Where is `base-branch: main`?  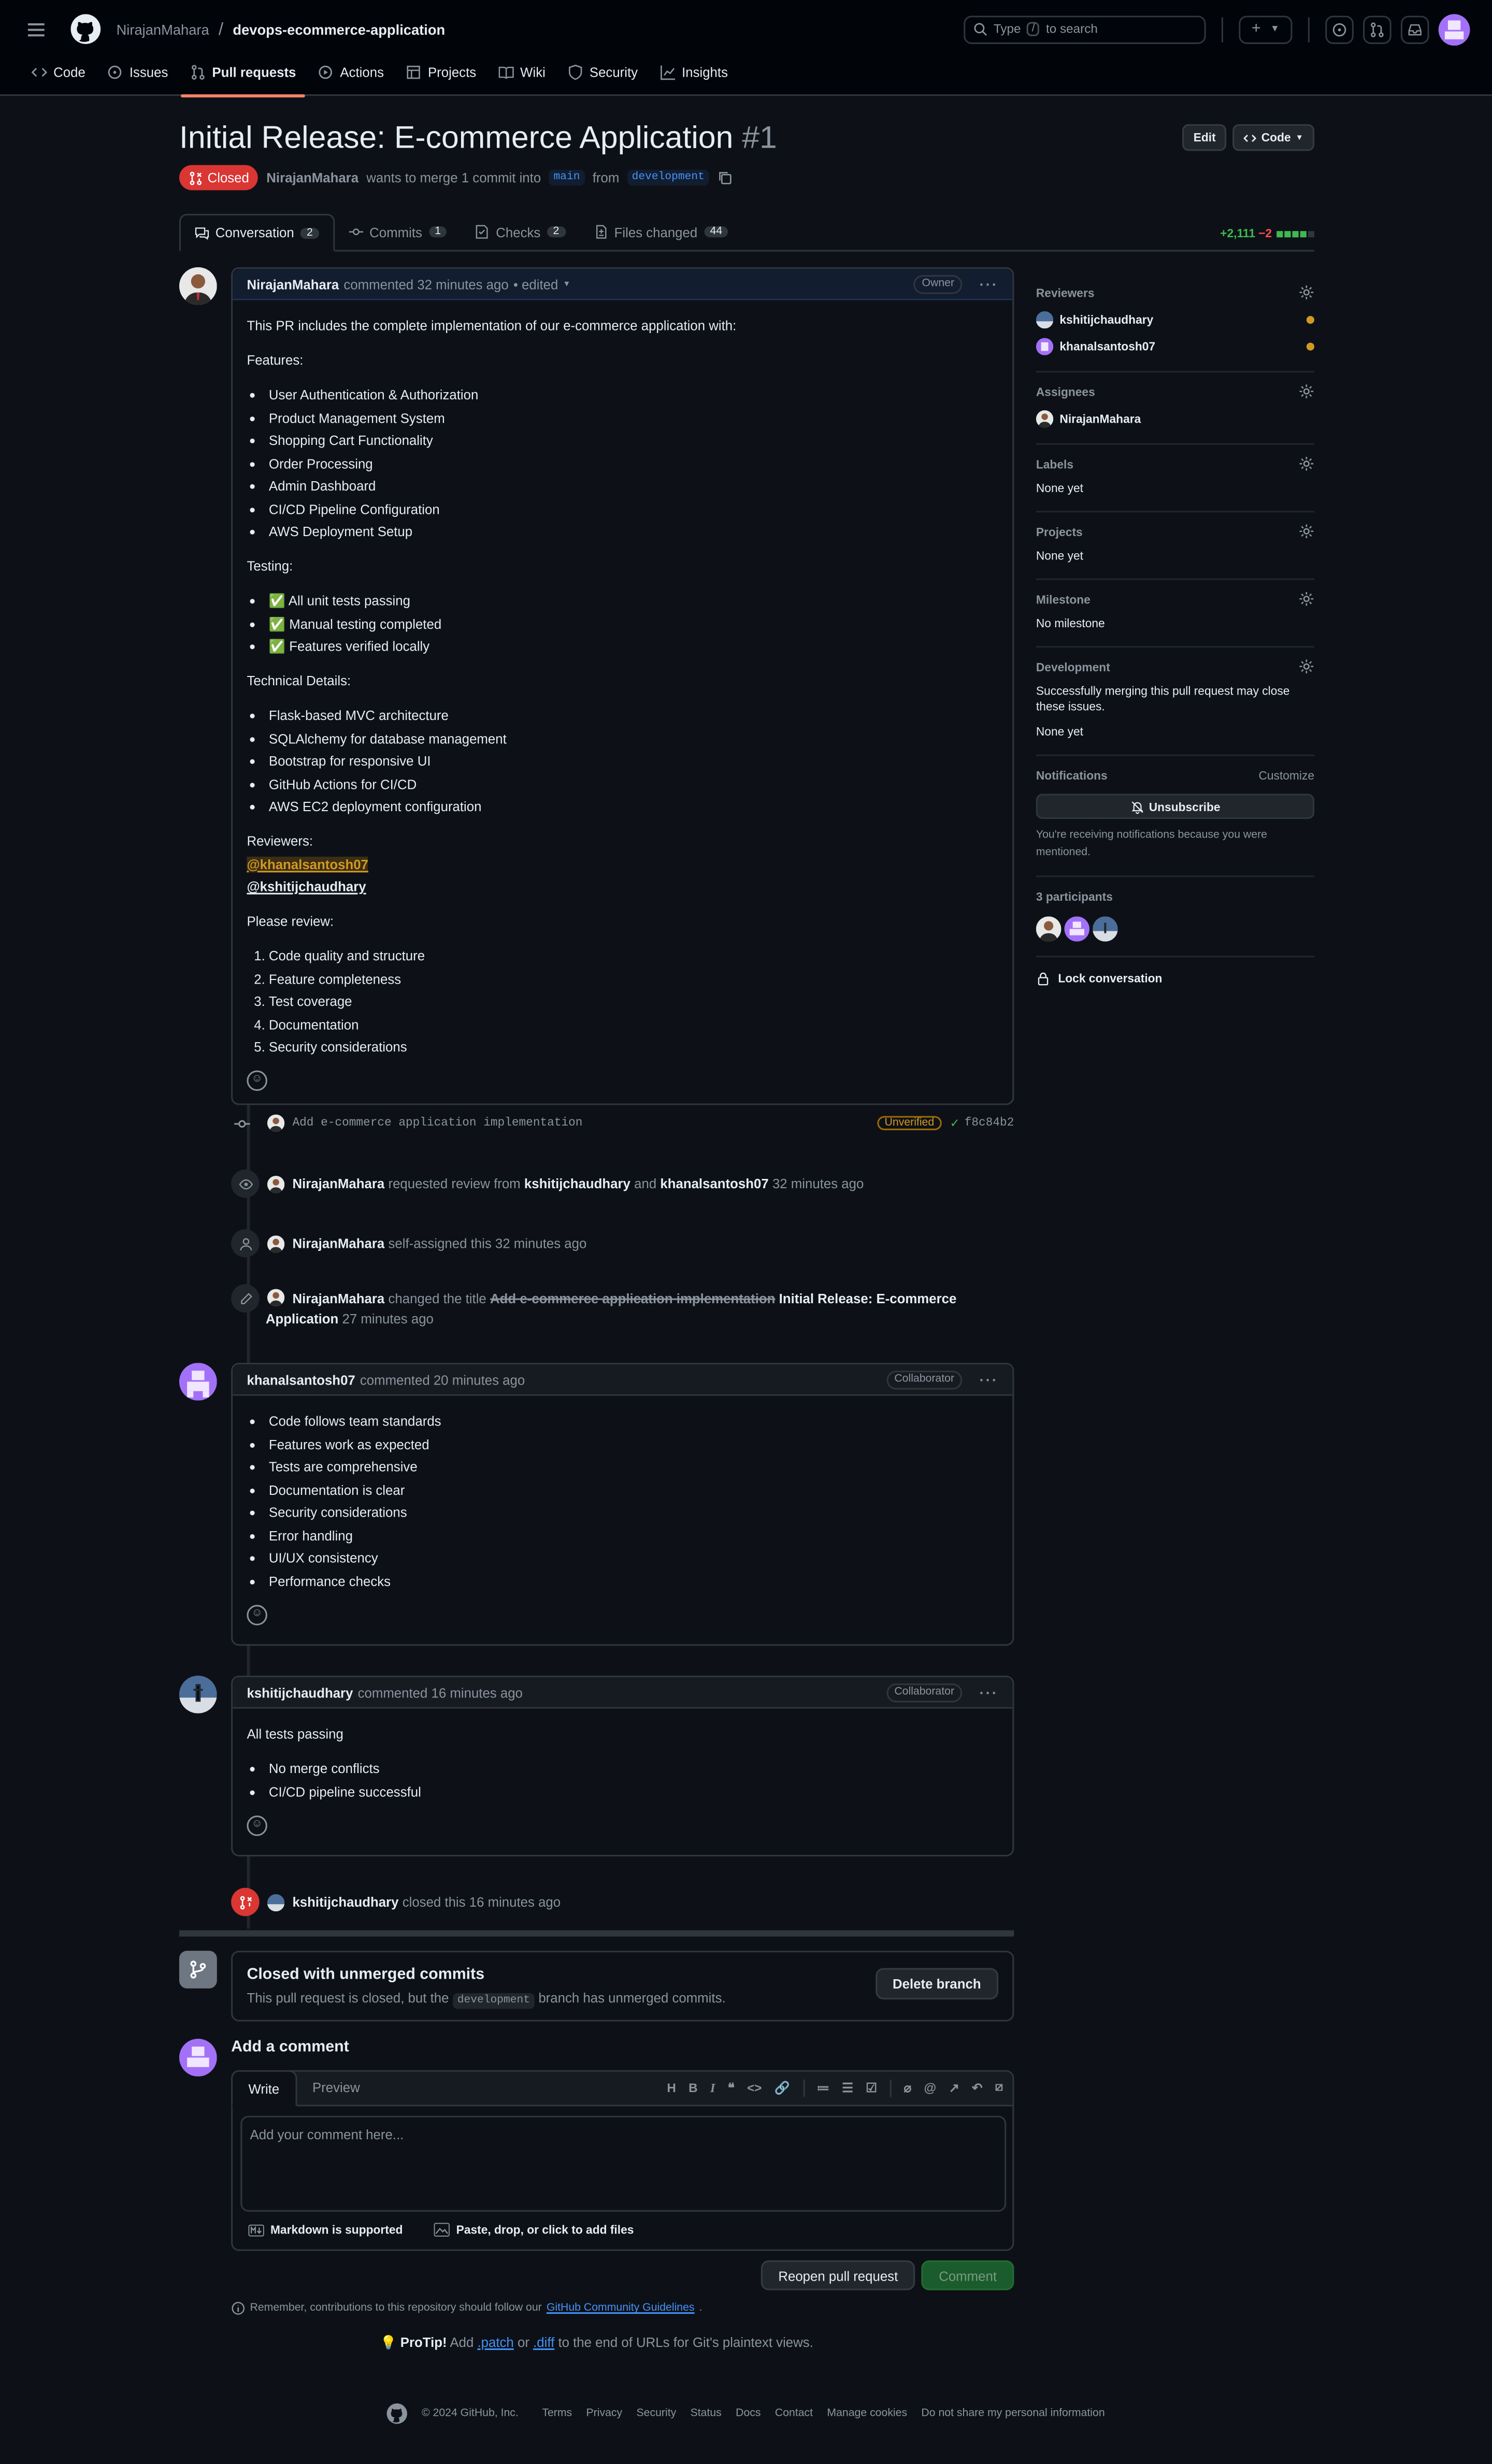 base-branch: main is located at coordinates (567, 178).